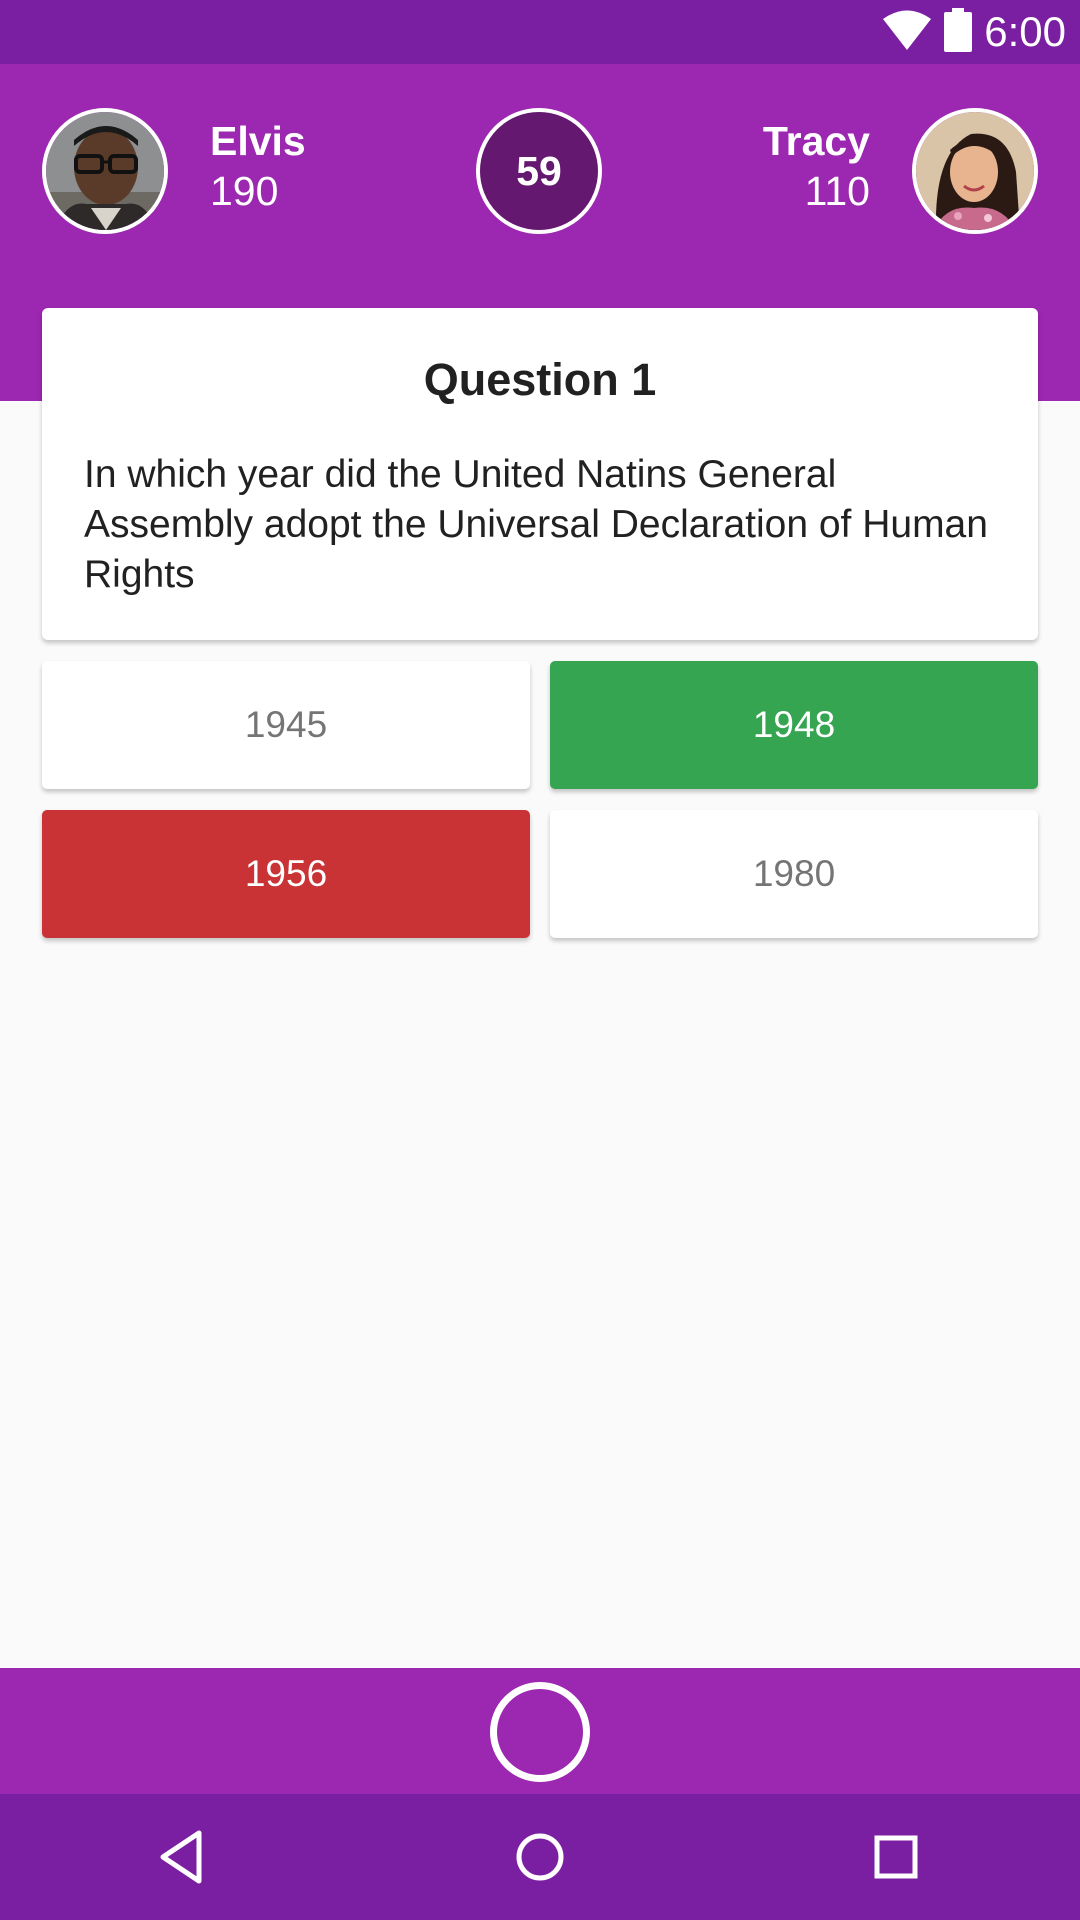  Describe the element at coordinates (540, 32) in the screenshot. I see `status-bar: 6:00` at that location.